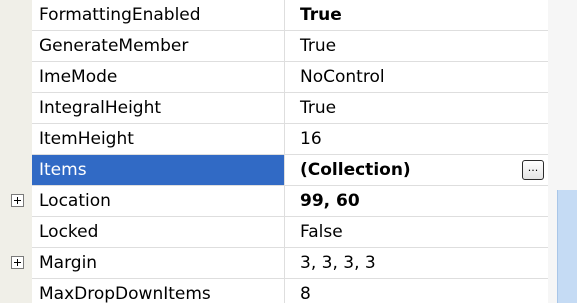  I want to click on property-row-integral-height: IntegralHeight True, so click(274, 108).